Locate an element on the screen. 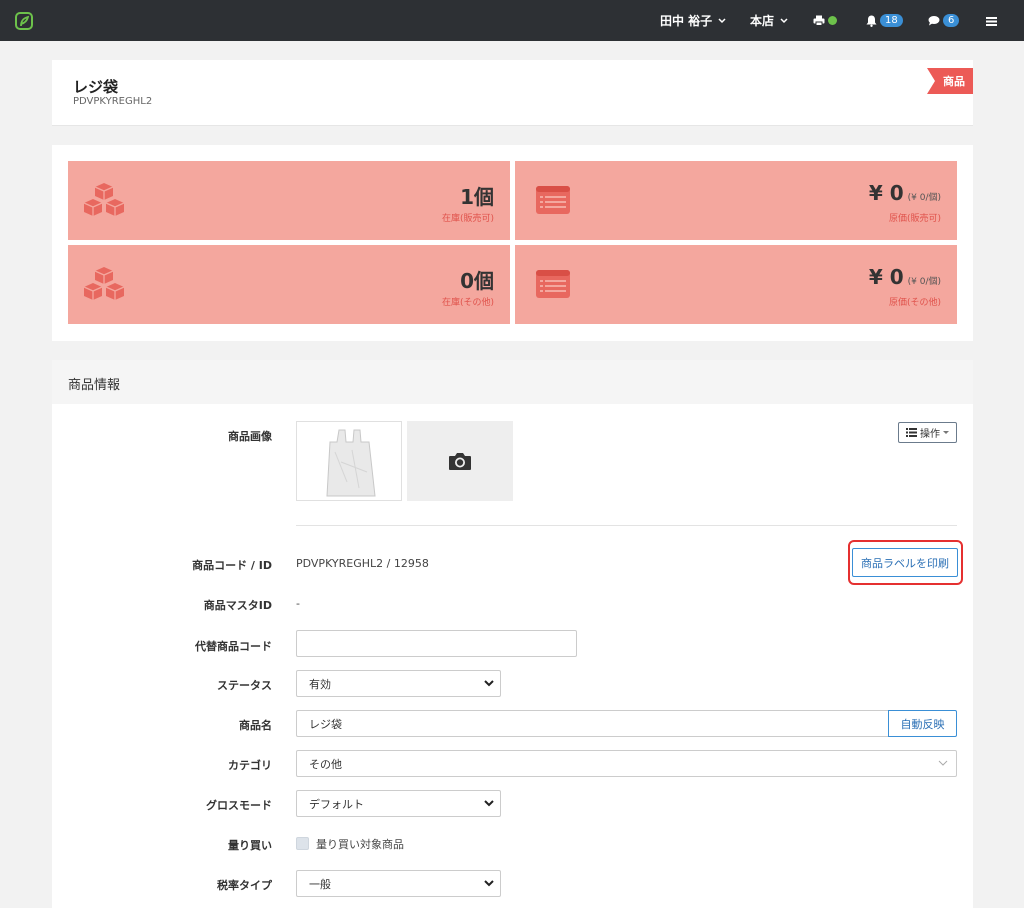  caret-down-icon is located at coordinates (946, 432).